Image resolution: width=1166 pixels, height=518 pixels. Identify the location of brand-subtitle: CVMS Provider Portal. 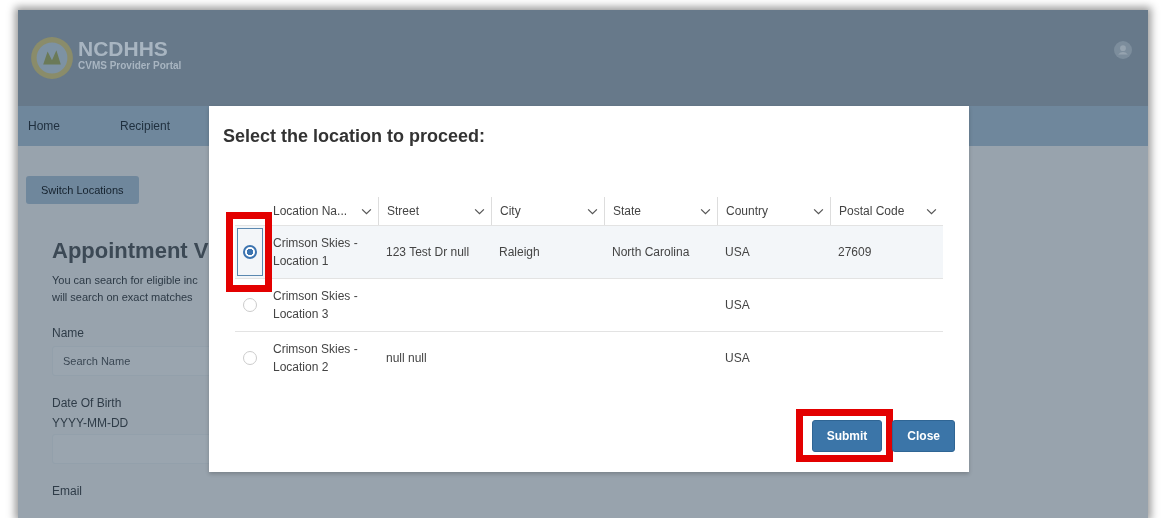
(130, 65).